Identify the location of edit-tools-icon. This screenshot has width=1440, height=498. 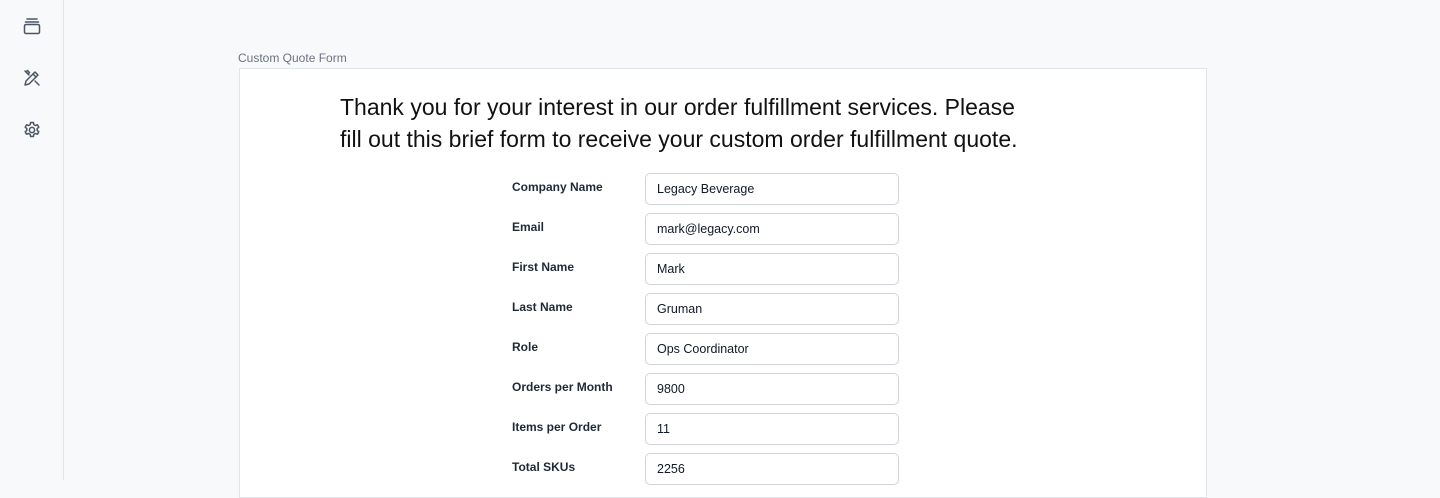
(32, 77).